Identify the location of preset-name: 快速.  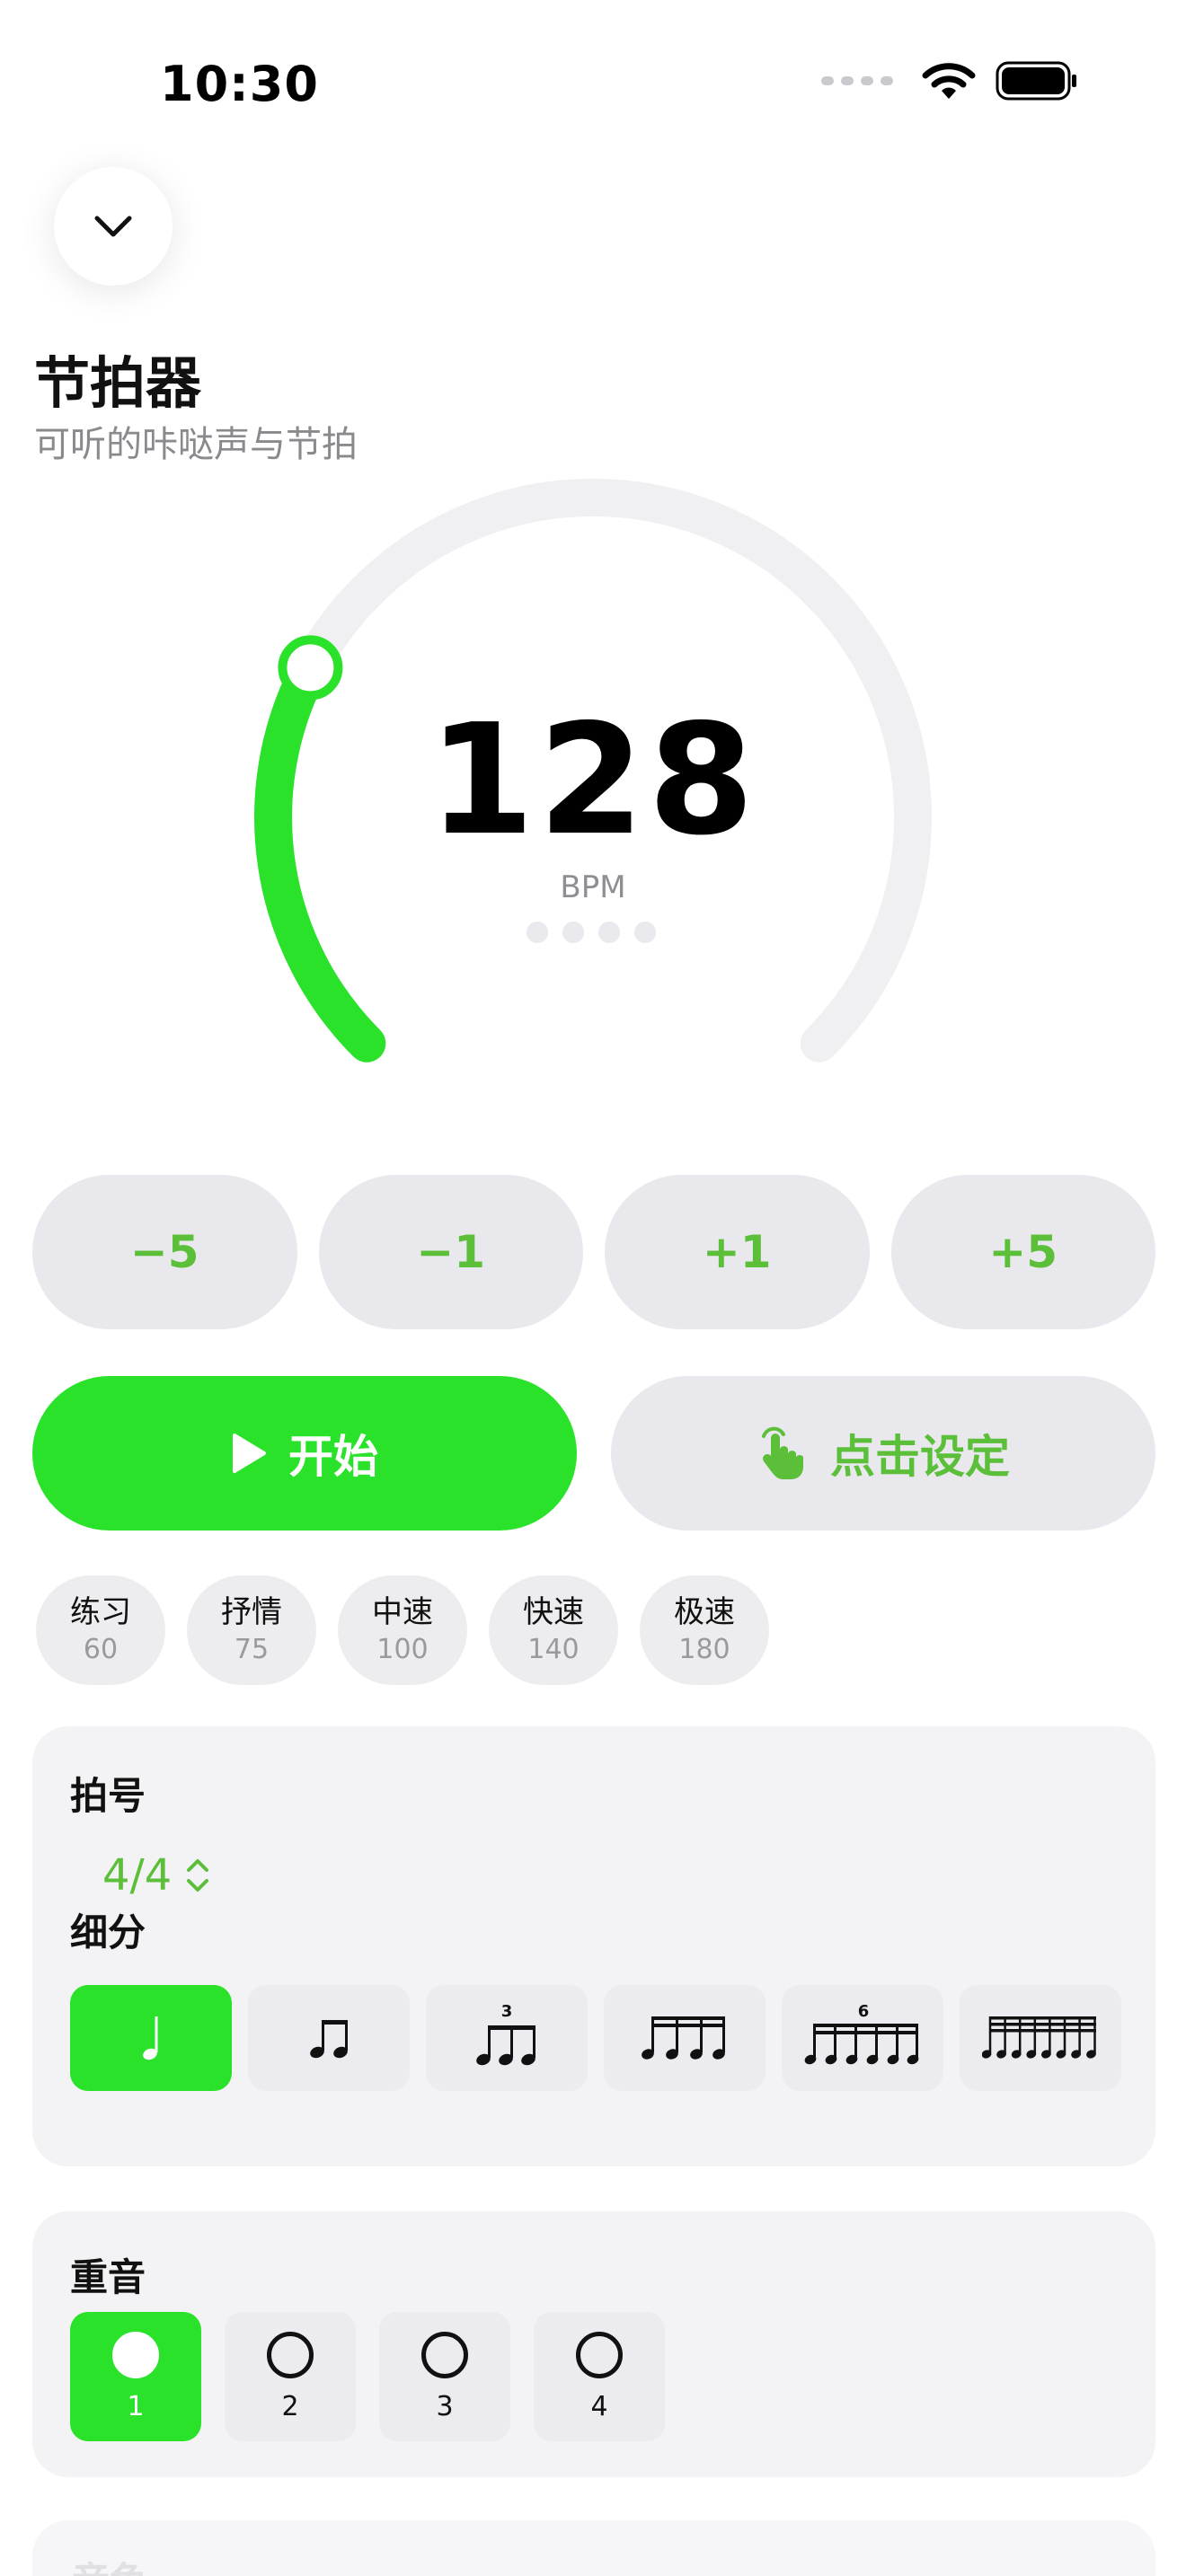
(553, 1612).